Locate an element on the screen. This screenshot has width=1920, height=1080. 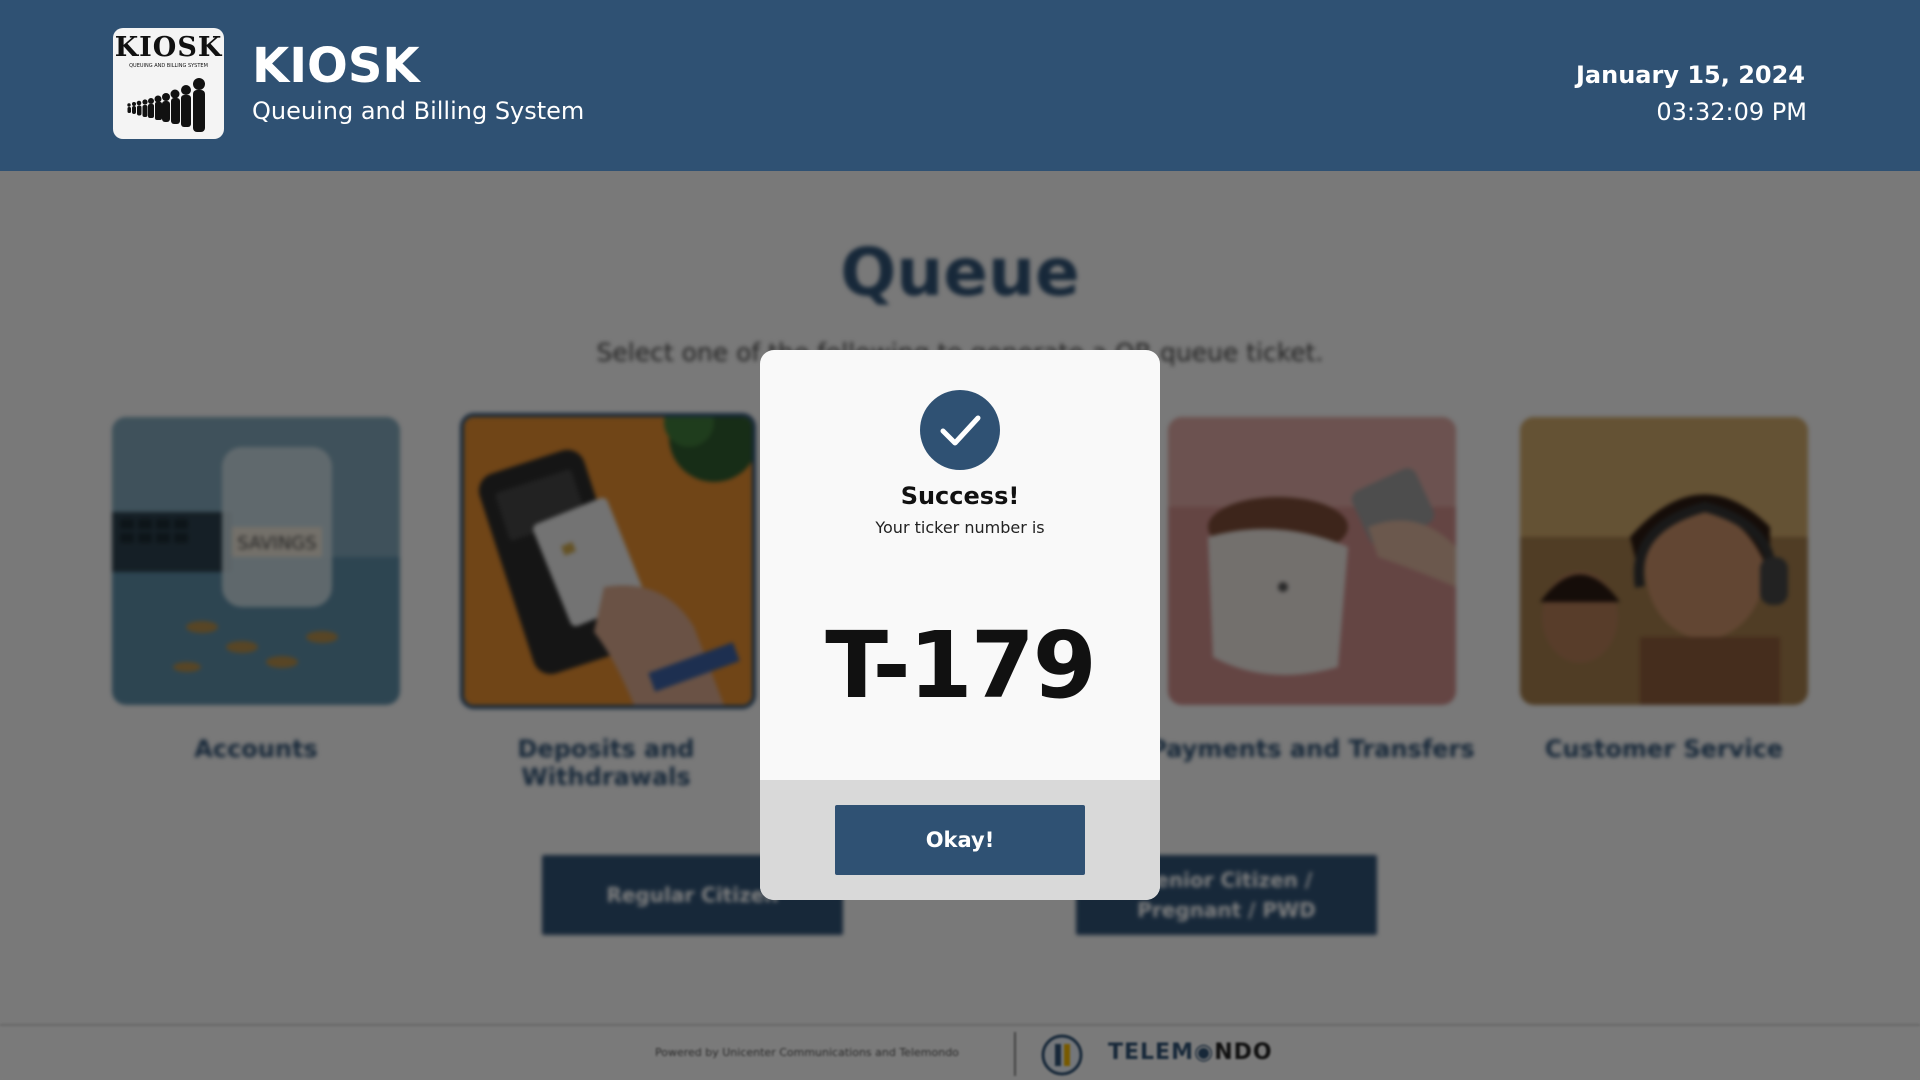
modal-footer: Okay! is located at coordinates (960, 840).